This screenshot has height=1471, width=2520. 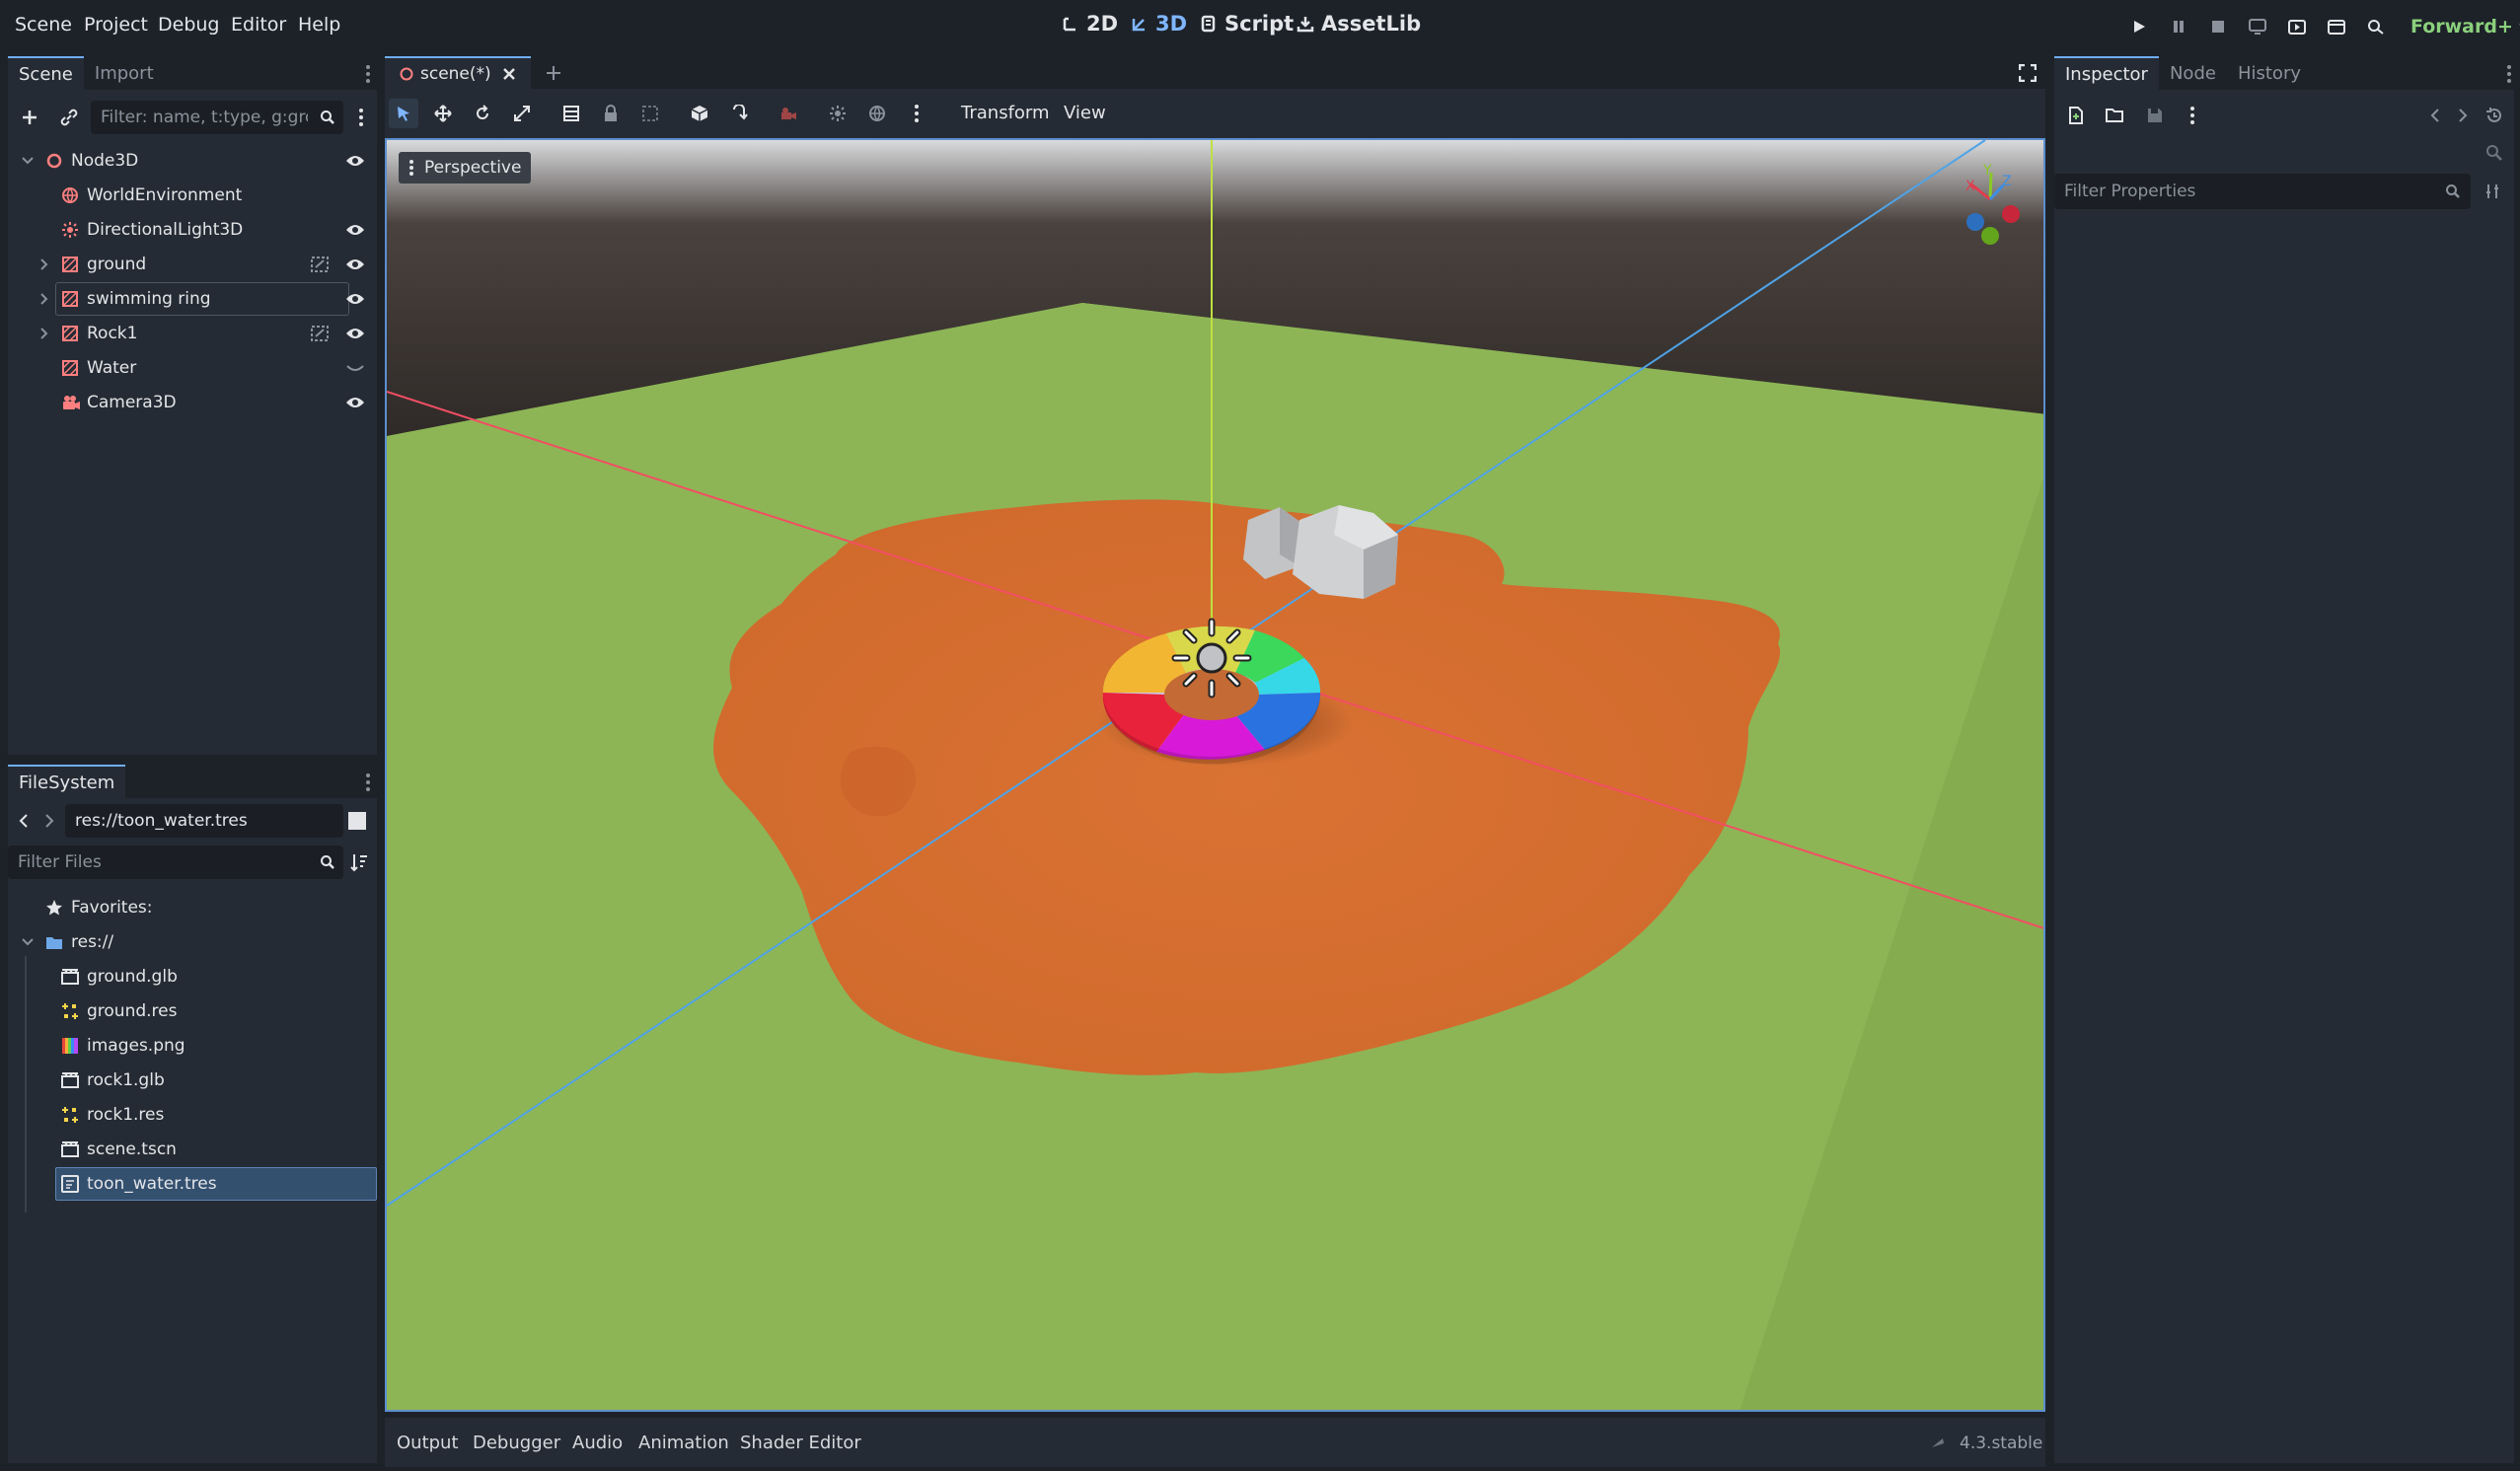 I want to click on class-doc-icon, so click(x=2494, y=153).